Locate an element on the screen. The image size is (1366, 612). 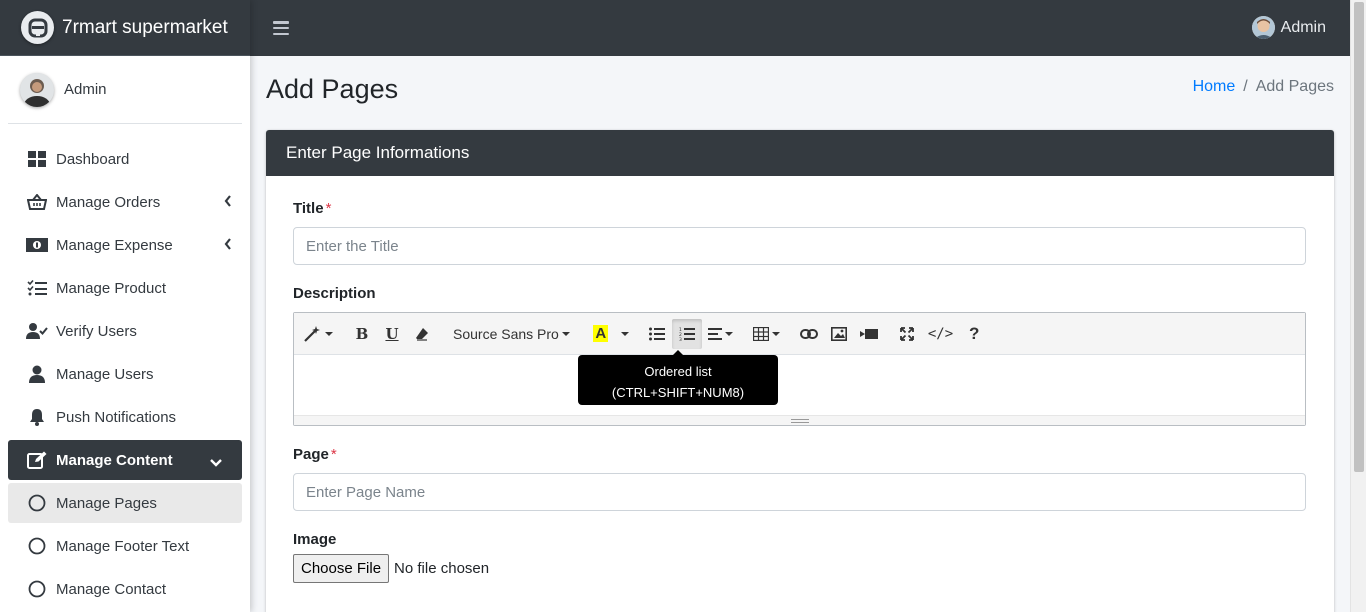
svg-text: 3 is located at coordinates (680, 339).